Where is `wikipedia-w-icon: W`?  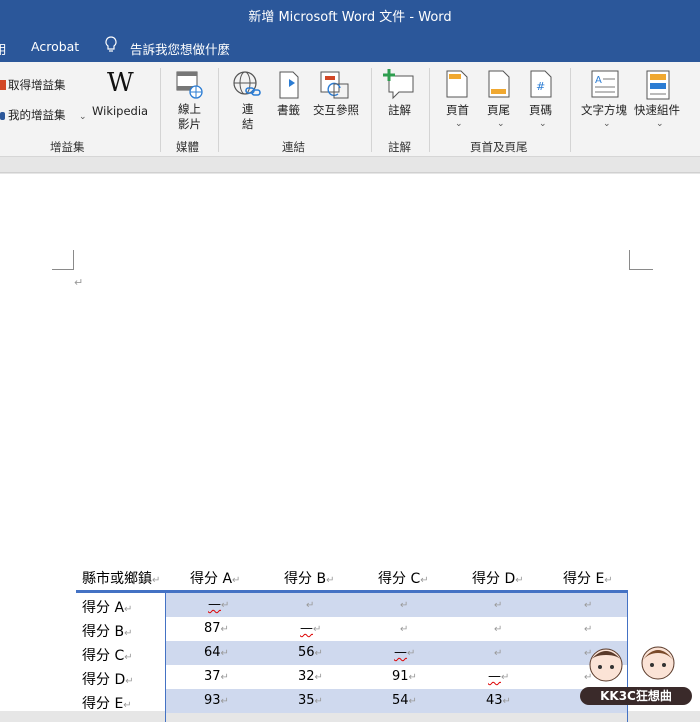
wikipedia-w-icon: W is located at coordinates (120, 83).